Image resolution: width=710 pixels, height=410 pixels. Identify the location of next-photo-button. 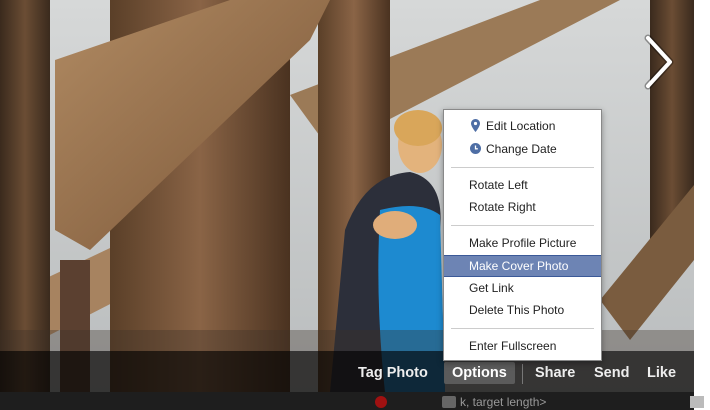
(658, 62).